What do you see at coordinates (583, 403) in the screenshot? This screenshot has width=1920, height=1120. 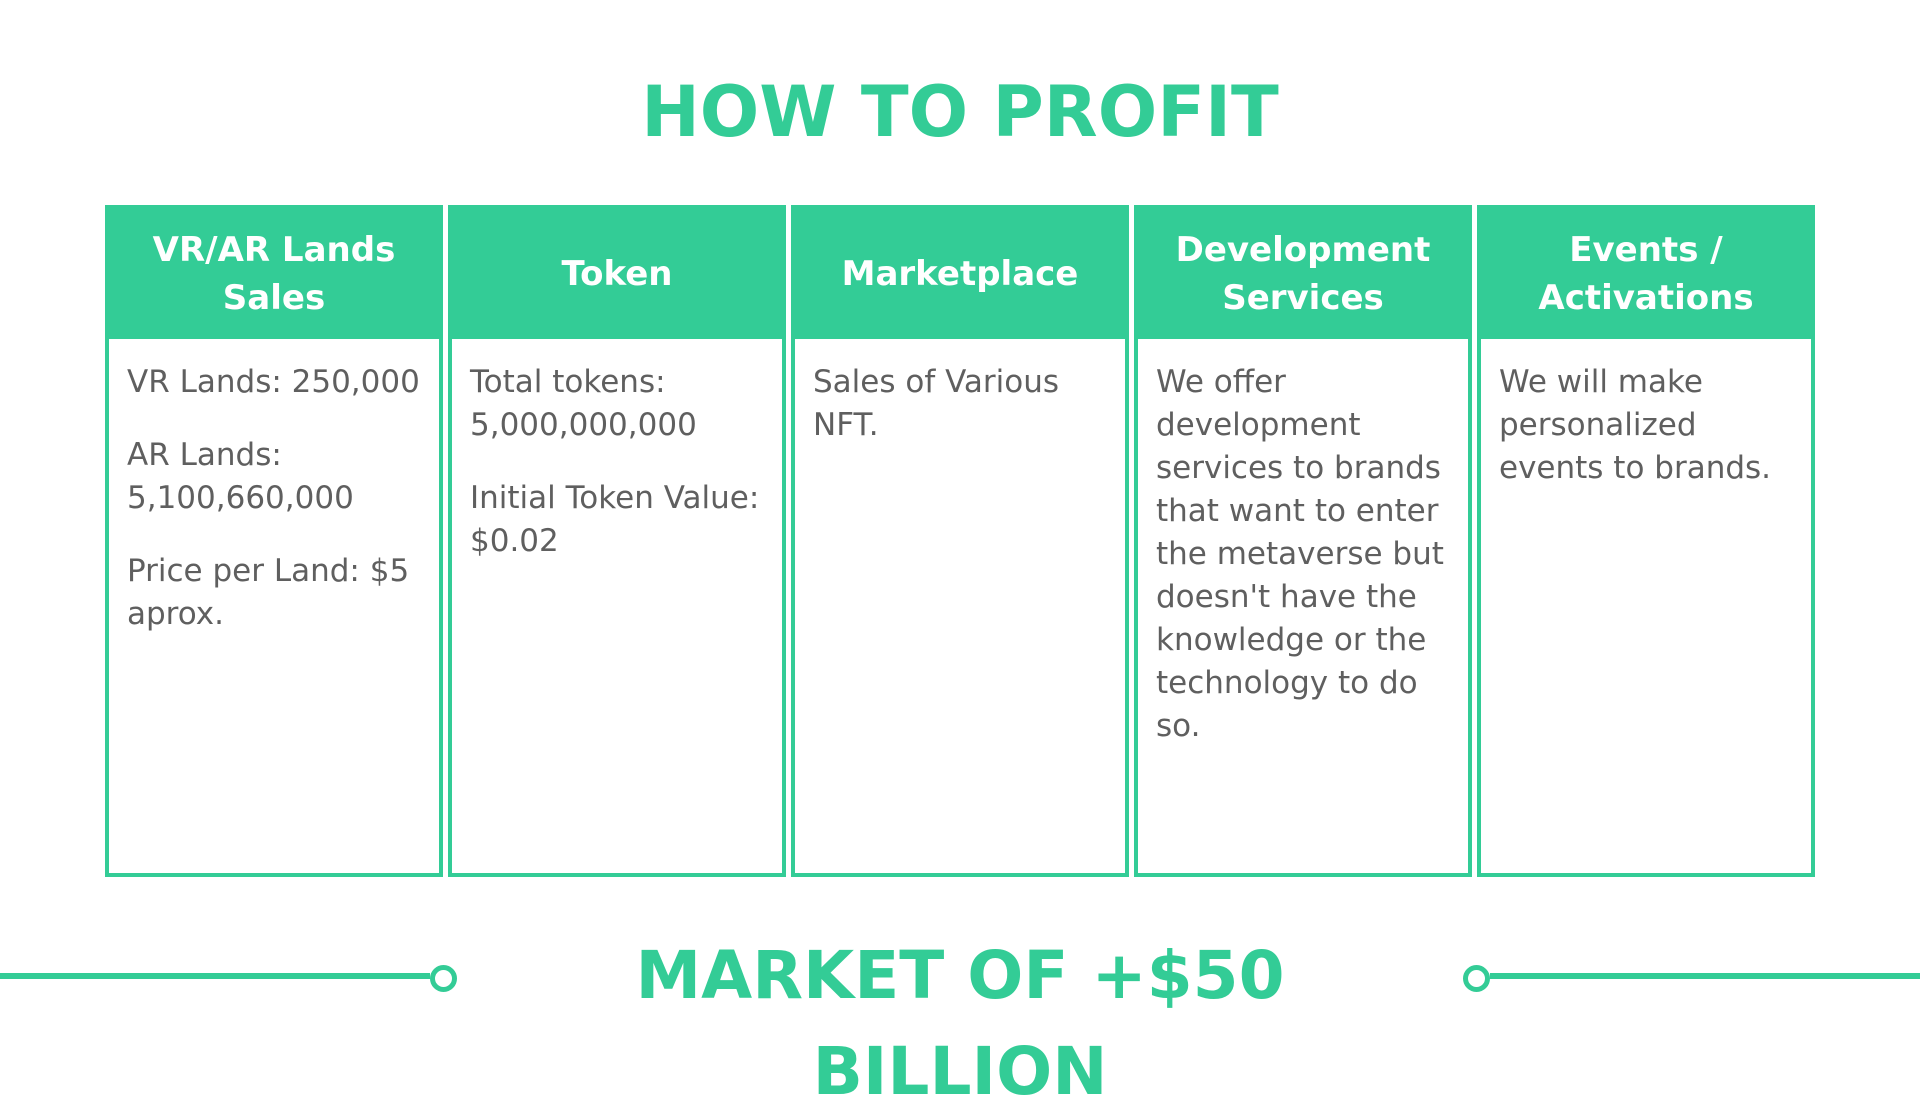 I see `body-paragraph: Total tokens: 5,000,000,000` at bounding box center [583, 403].